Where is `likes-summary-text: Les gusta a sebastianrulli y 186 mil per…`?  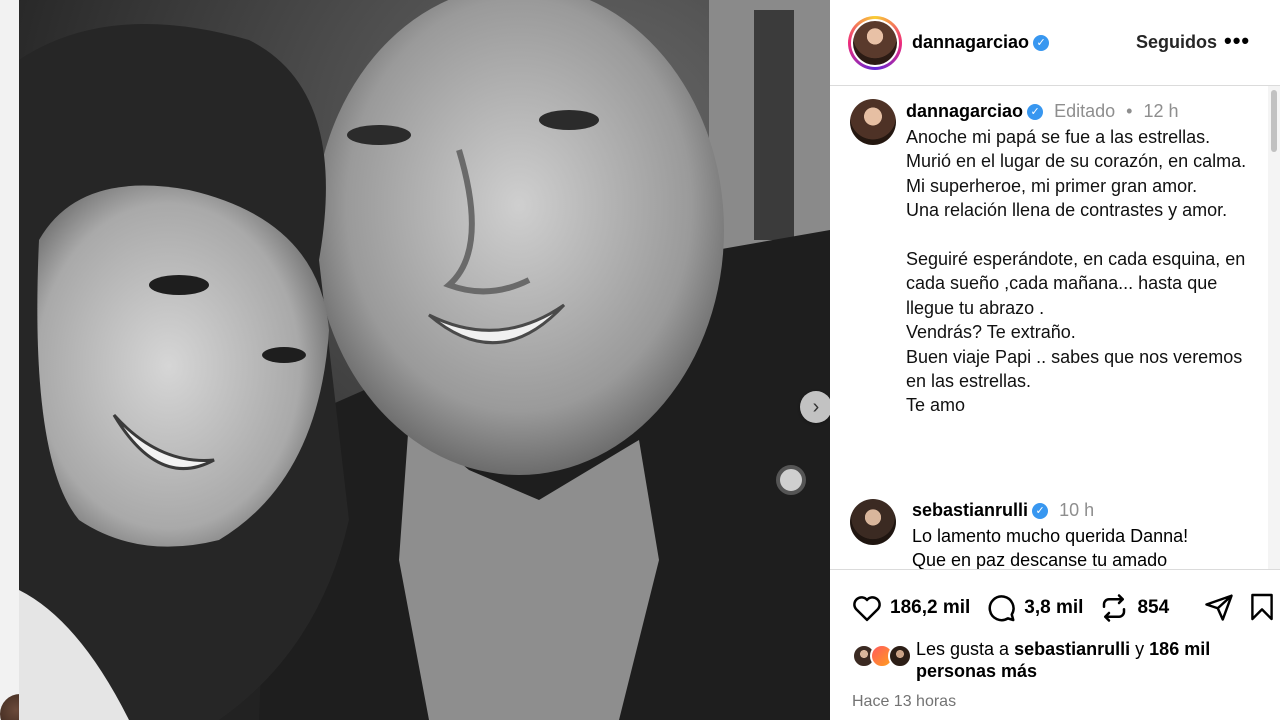 likes-summary-text: Les gusta a sebastianrulli y 186 mil per… is located at coordinates (1063, 660).